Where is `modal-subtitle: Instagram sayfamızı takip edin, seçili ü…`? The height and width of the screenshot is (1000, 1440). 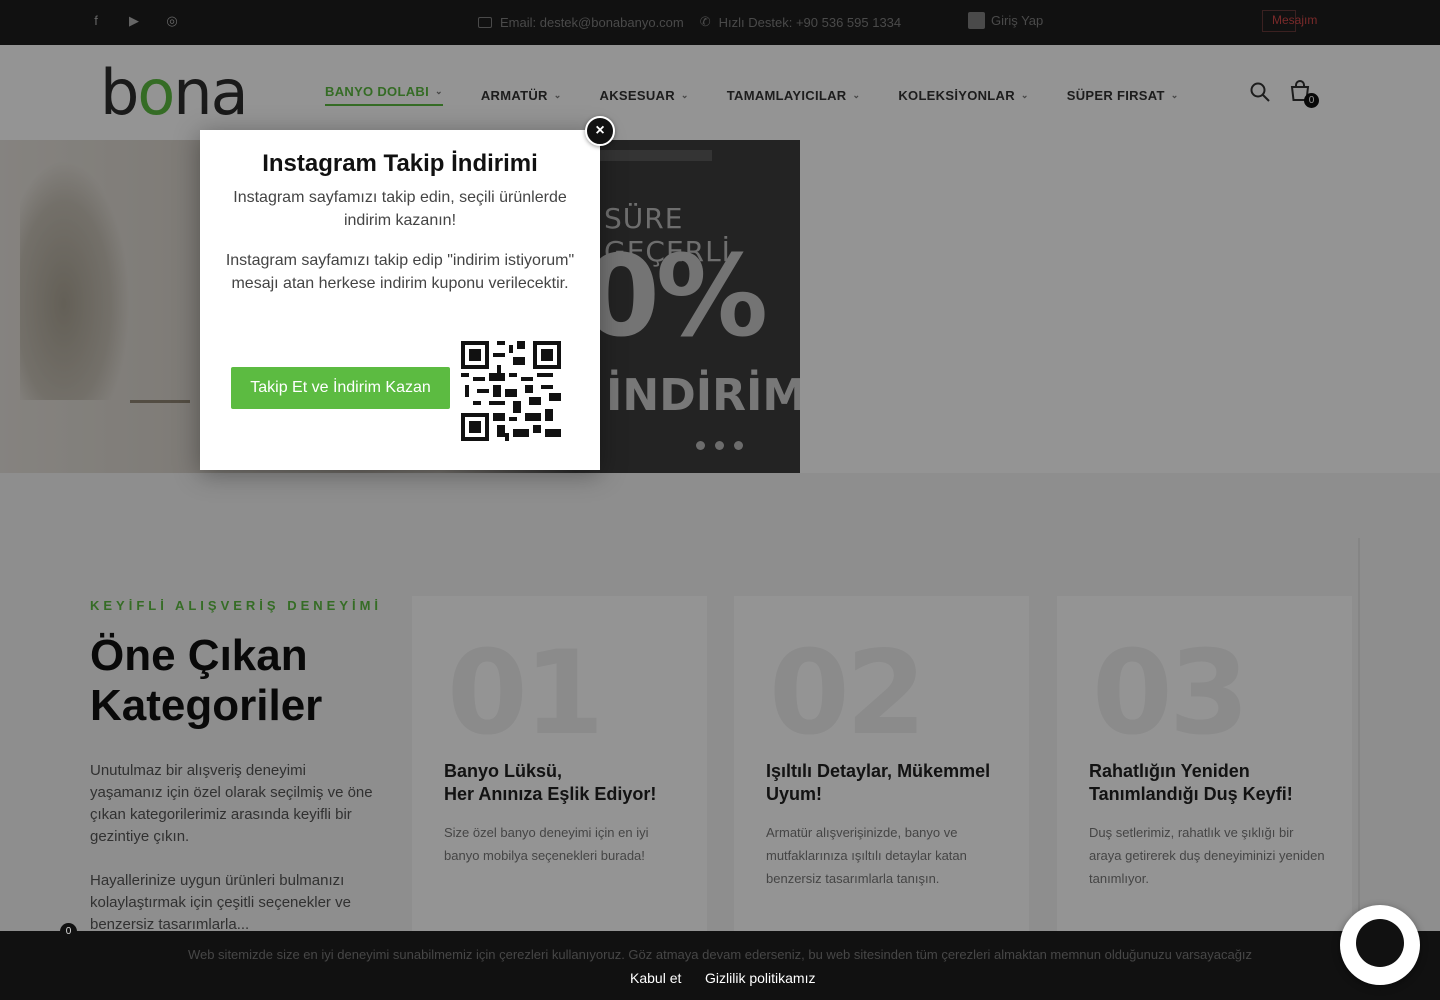 modal-subtitle: Instagram sayfamızı takip edin, seçili ü… is located at coordinates (400, 209).